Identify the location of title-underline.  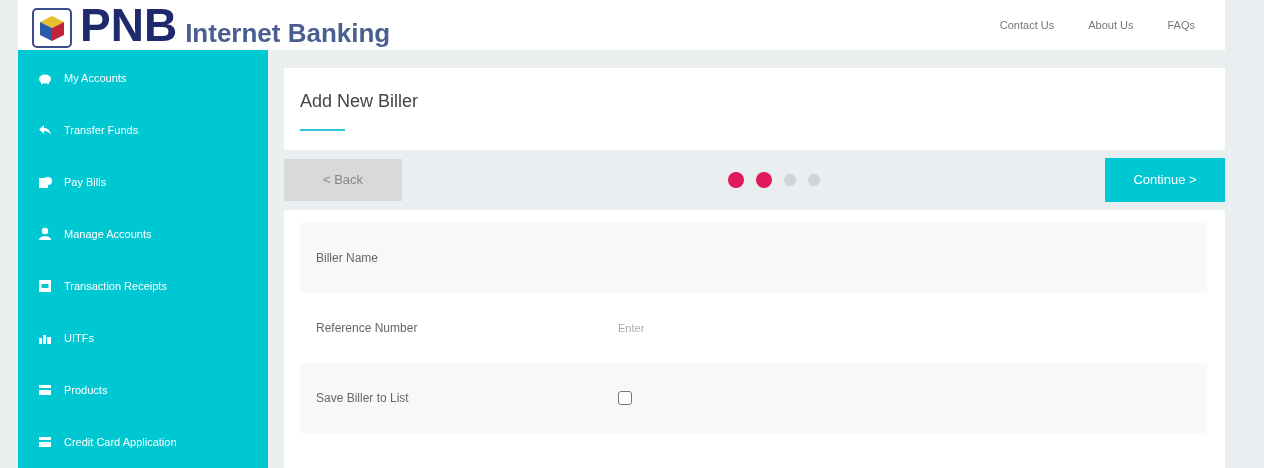
(322, 130).